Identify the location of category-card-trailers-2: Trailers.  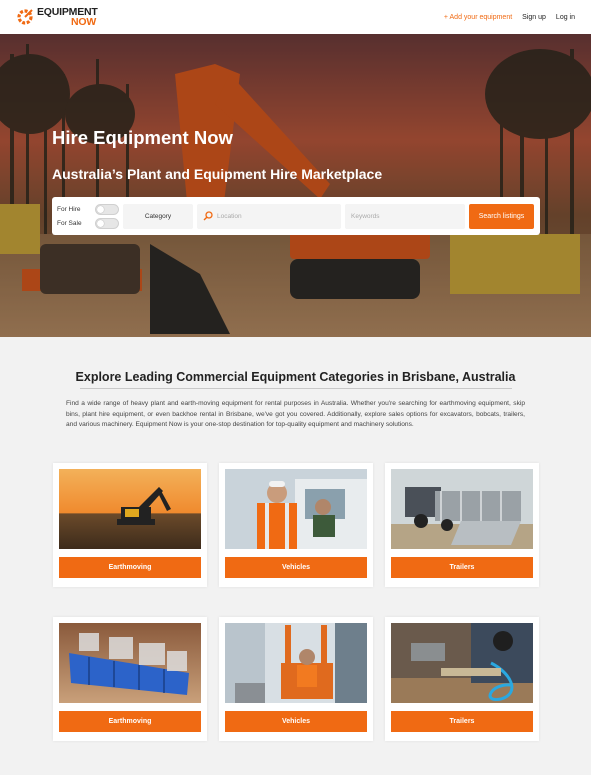
(462, 679).